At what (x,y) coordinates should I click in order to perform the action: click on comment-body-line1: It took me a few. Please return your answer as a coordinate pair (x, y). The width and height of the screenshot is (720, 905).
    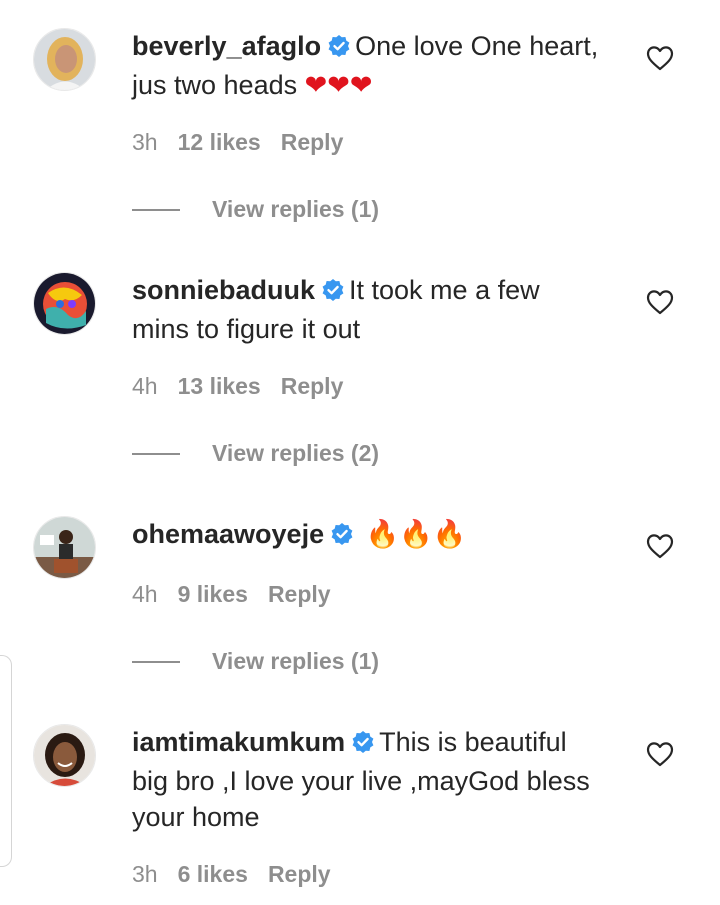
    Looking at the image, I should click on (444, 290).